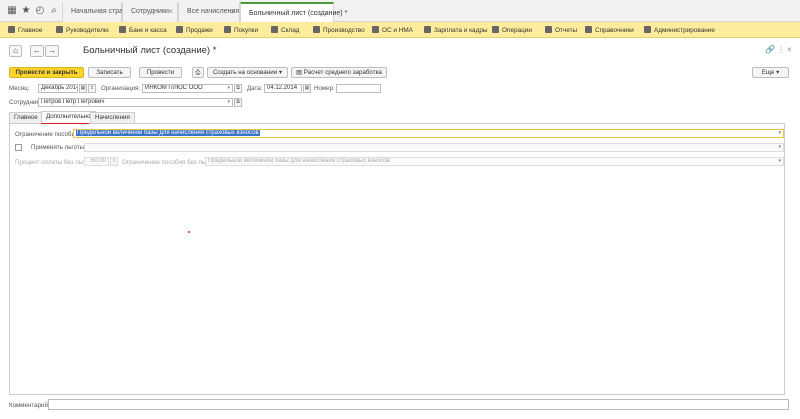  Describe the element at coordinates (18, 147) in the screenshot. I see `benefits-checkbox` at that location.